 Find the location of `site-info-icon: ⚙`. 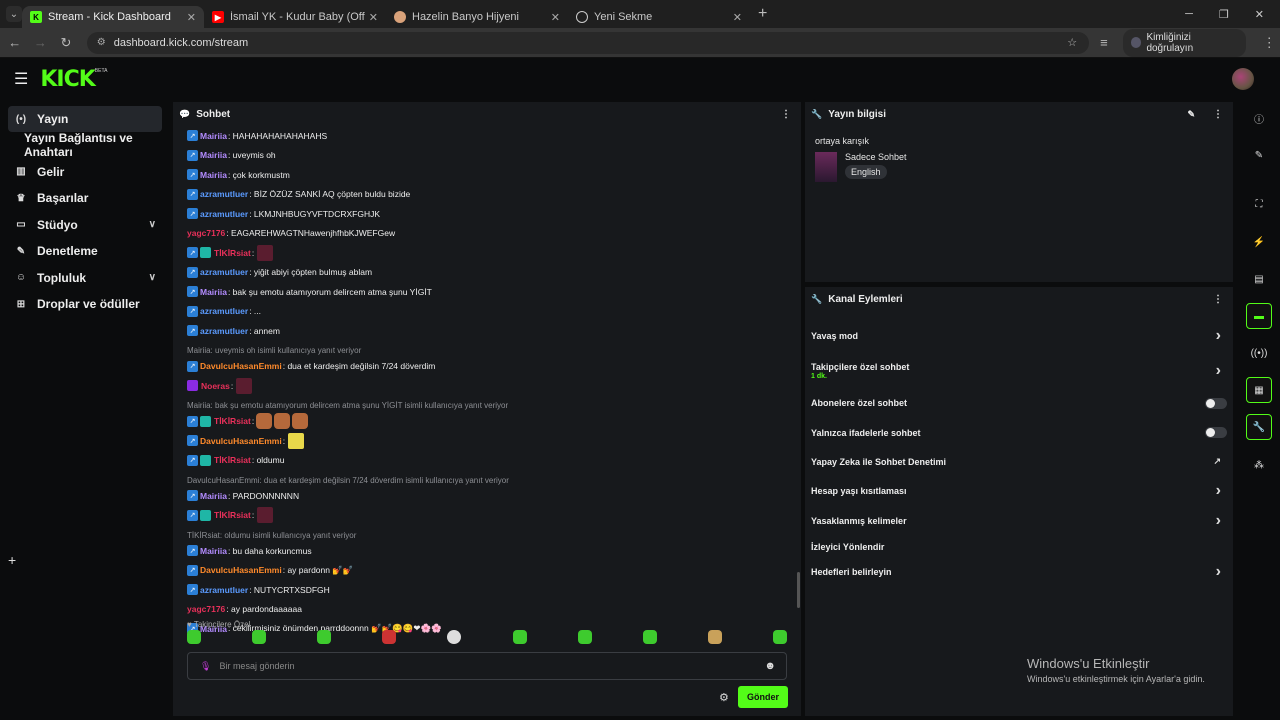

site-info-icon: ⚙ is located at coordinates (101, 42).